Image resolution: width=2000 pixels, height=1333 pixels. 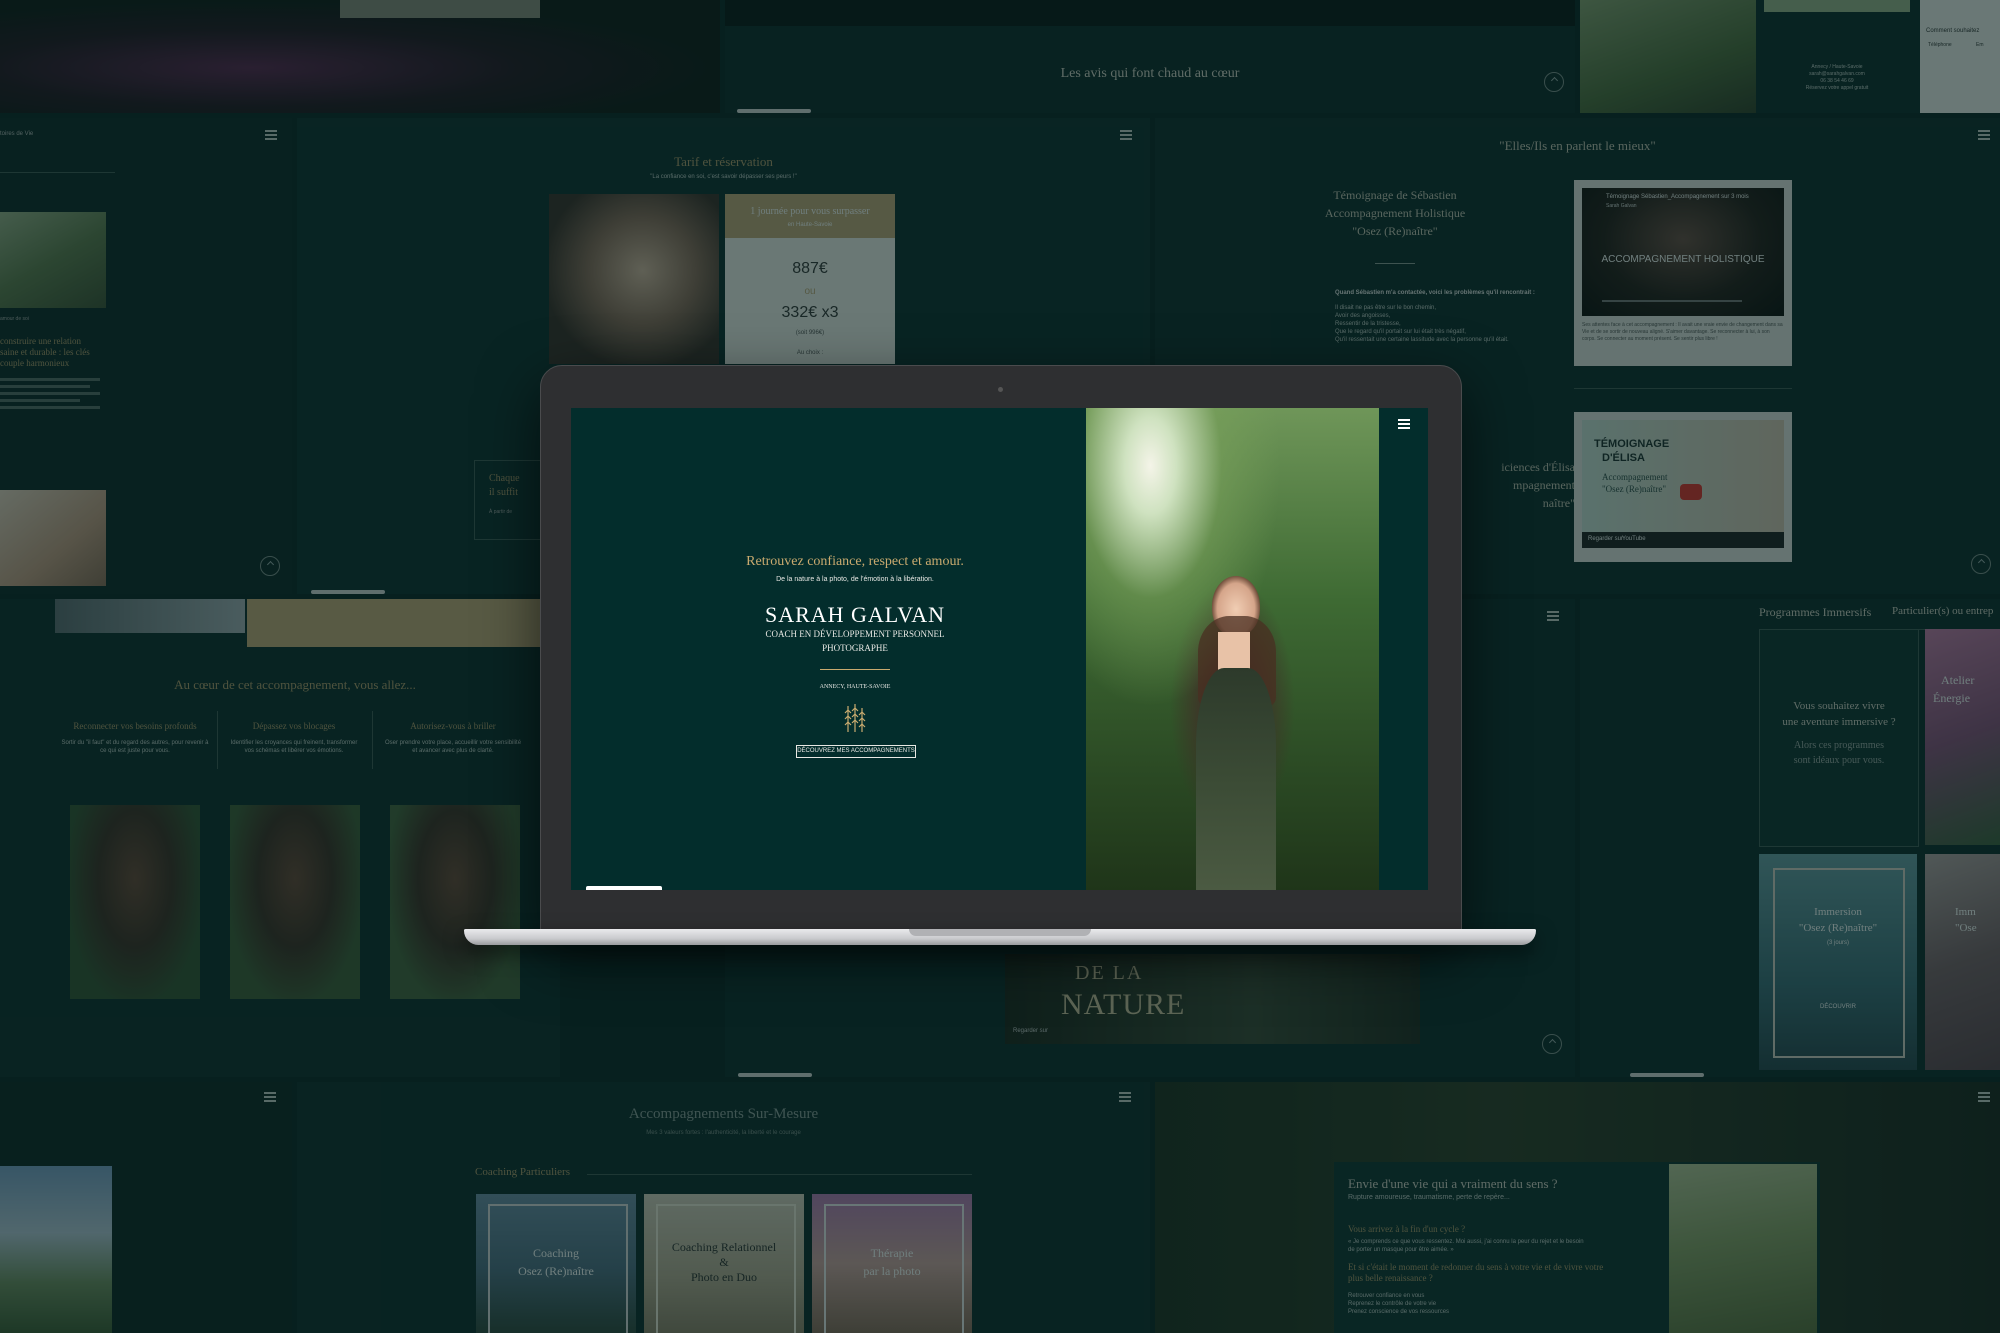 I want to click on portrait-photo, so click(x=634, y=279).